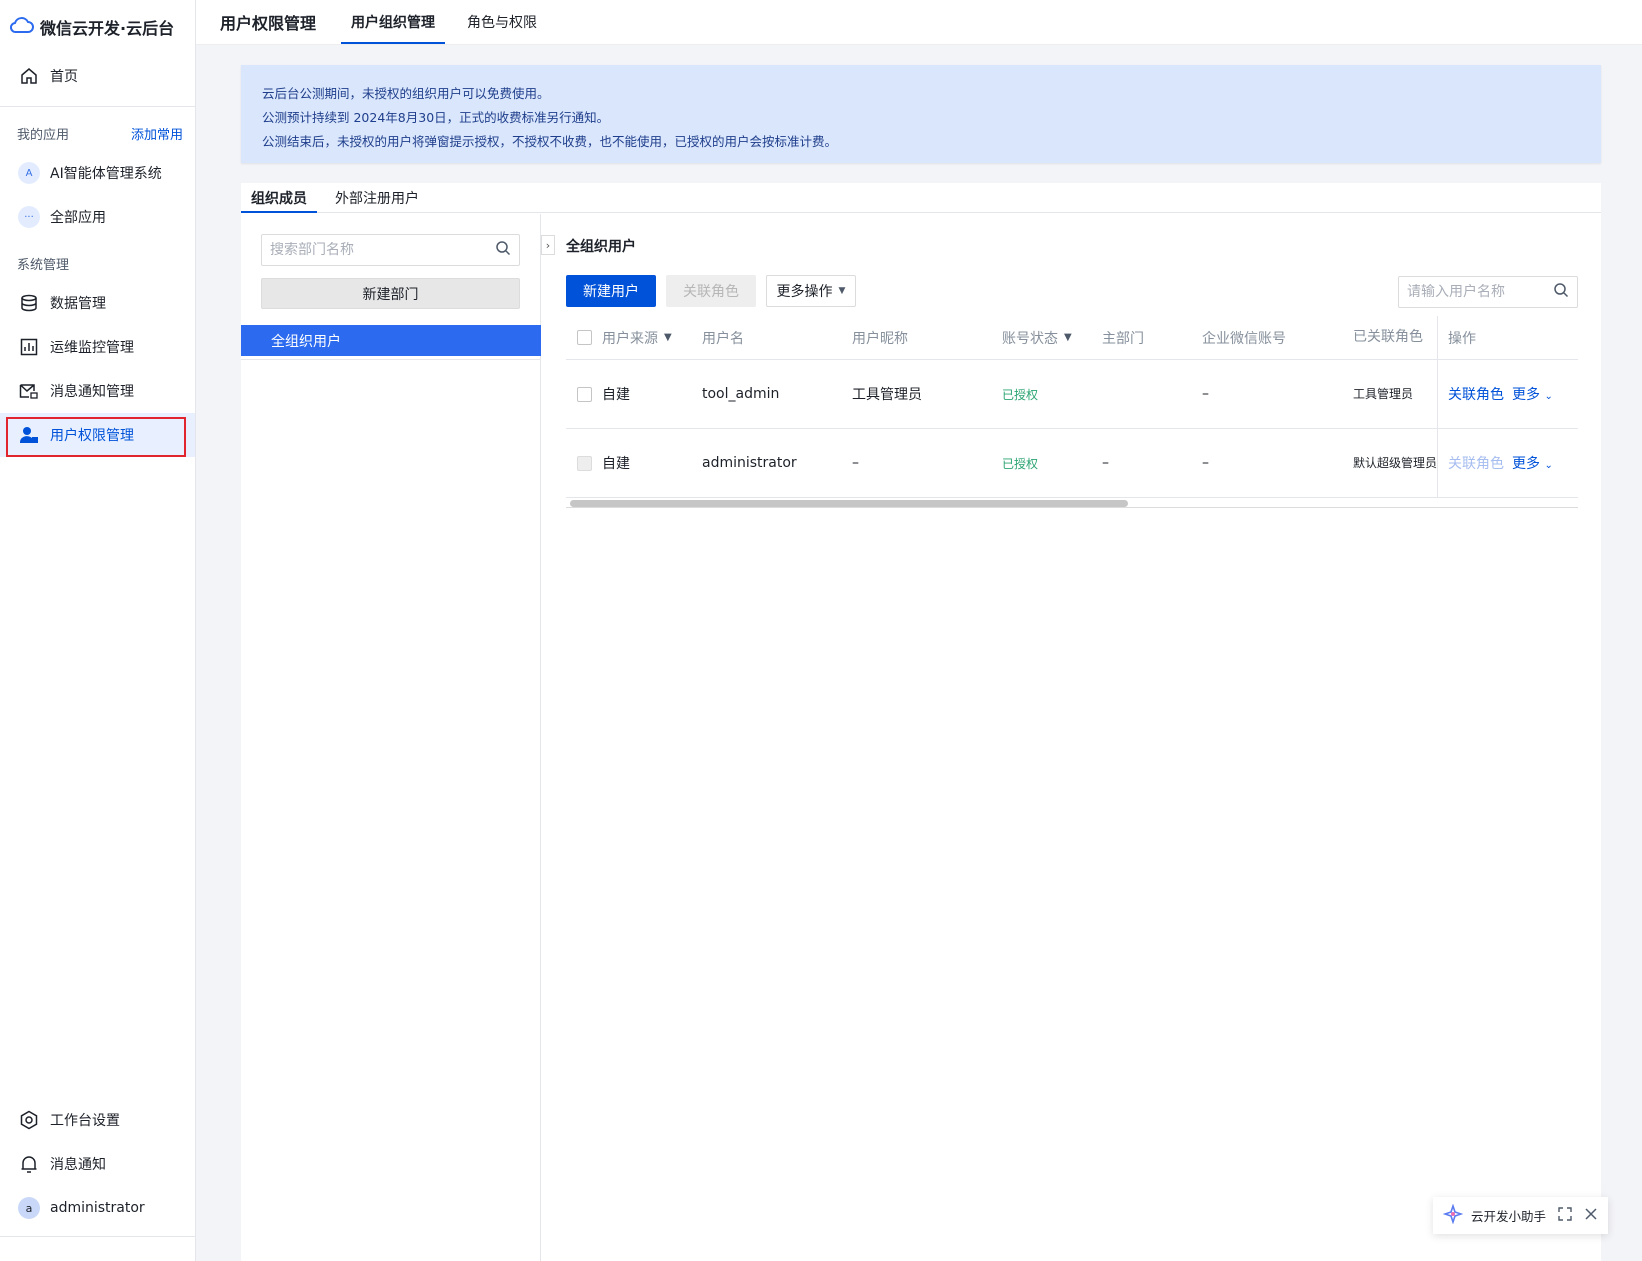  What do you see at coordinates (842, 291) in the screenshot?
I see `caret-down-icon: ▼` at bounding box center [842, 291].